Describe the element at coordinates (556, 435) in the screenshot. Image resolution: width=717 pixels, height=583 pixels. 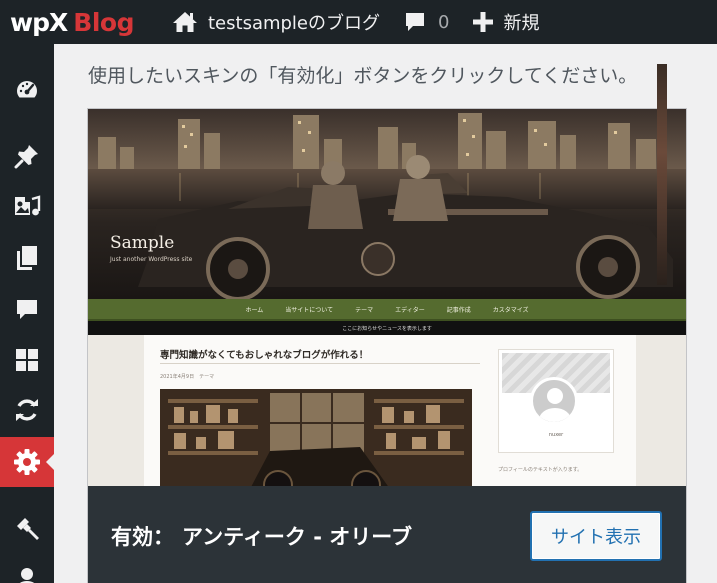
I see `preview-author-name: nuxer` at that location.